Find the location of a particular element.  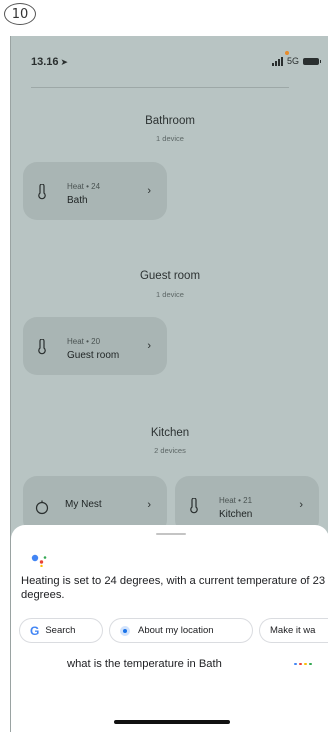

chip-label: About my location is located at coordinates (176, 630).